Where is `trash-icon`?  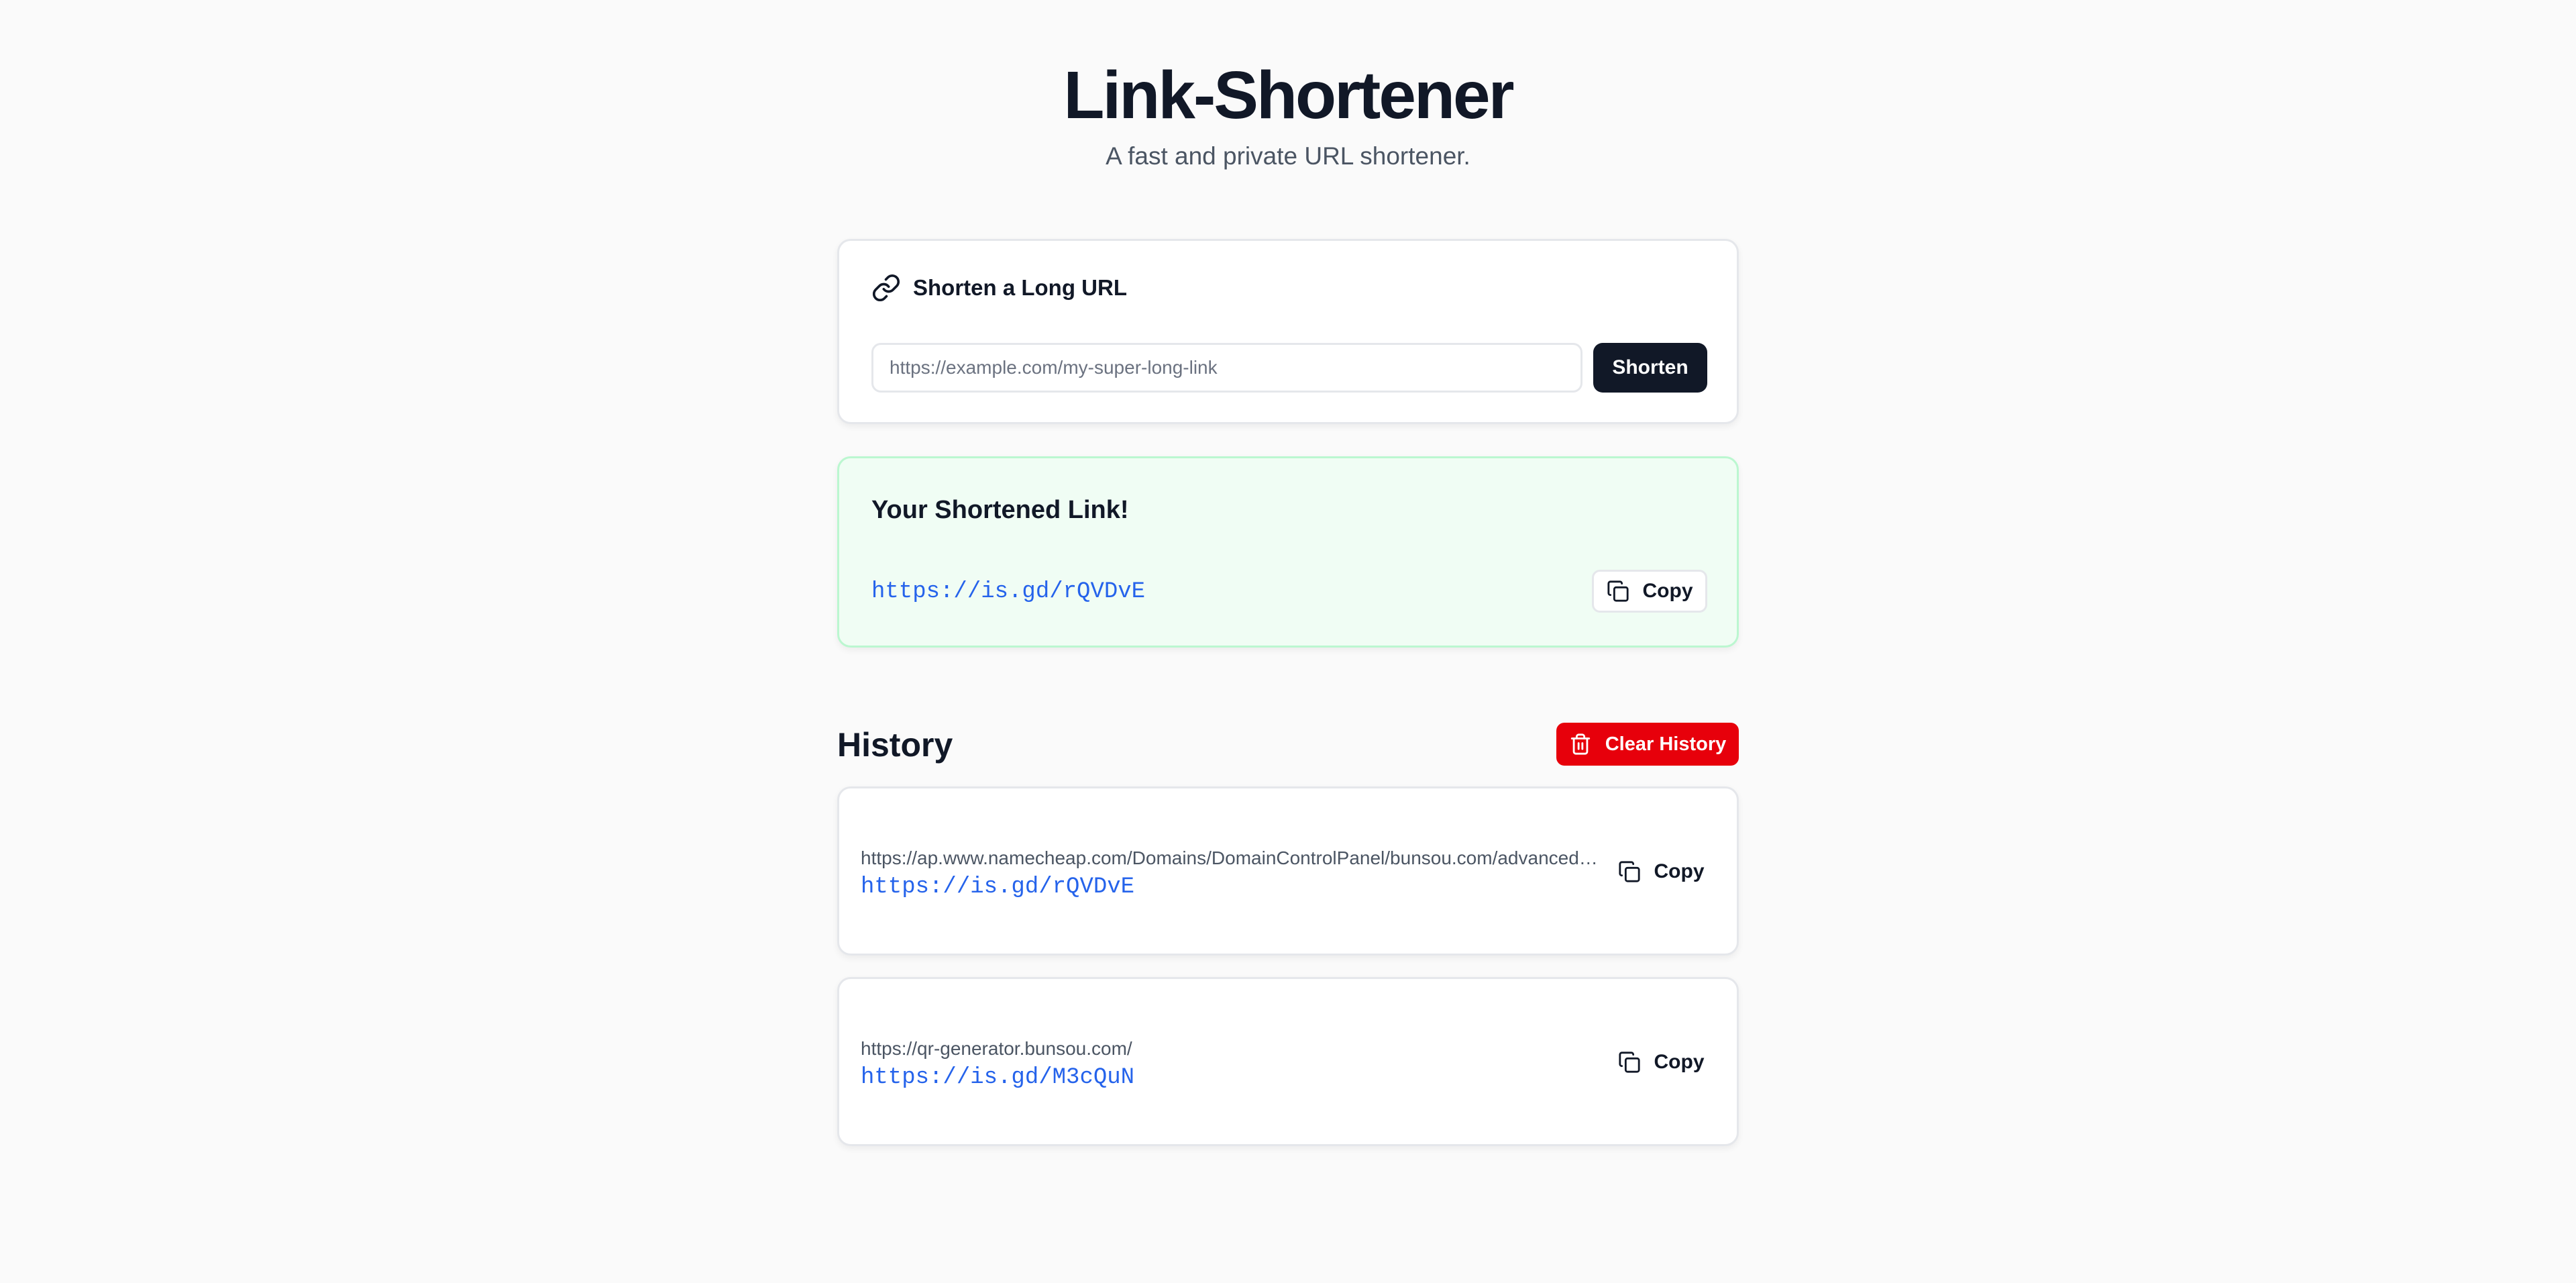
trash-icon is located at coordinates (1580, 744).